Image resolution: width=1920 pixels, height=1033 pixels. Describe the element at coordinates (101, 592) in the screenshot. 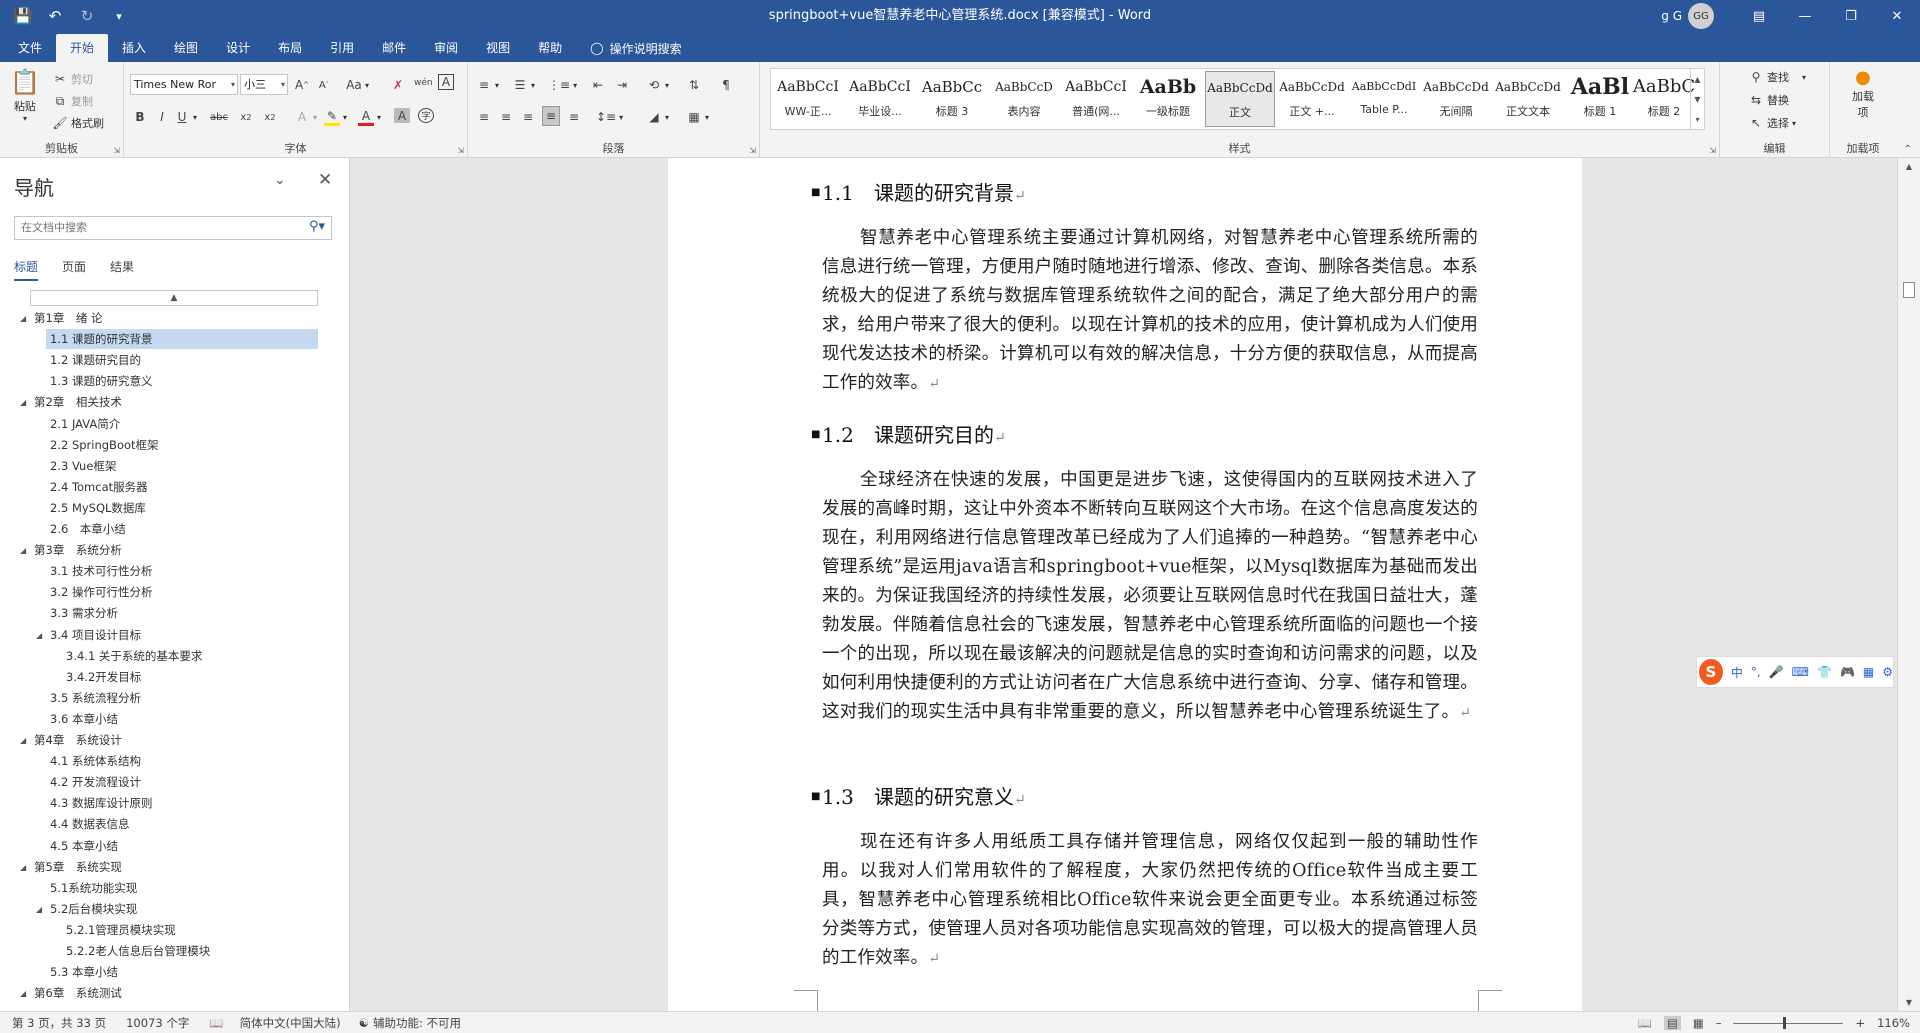

I see `nav-heading-item: 3.2 操作可行性分析` at that location.